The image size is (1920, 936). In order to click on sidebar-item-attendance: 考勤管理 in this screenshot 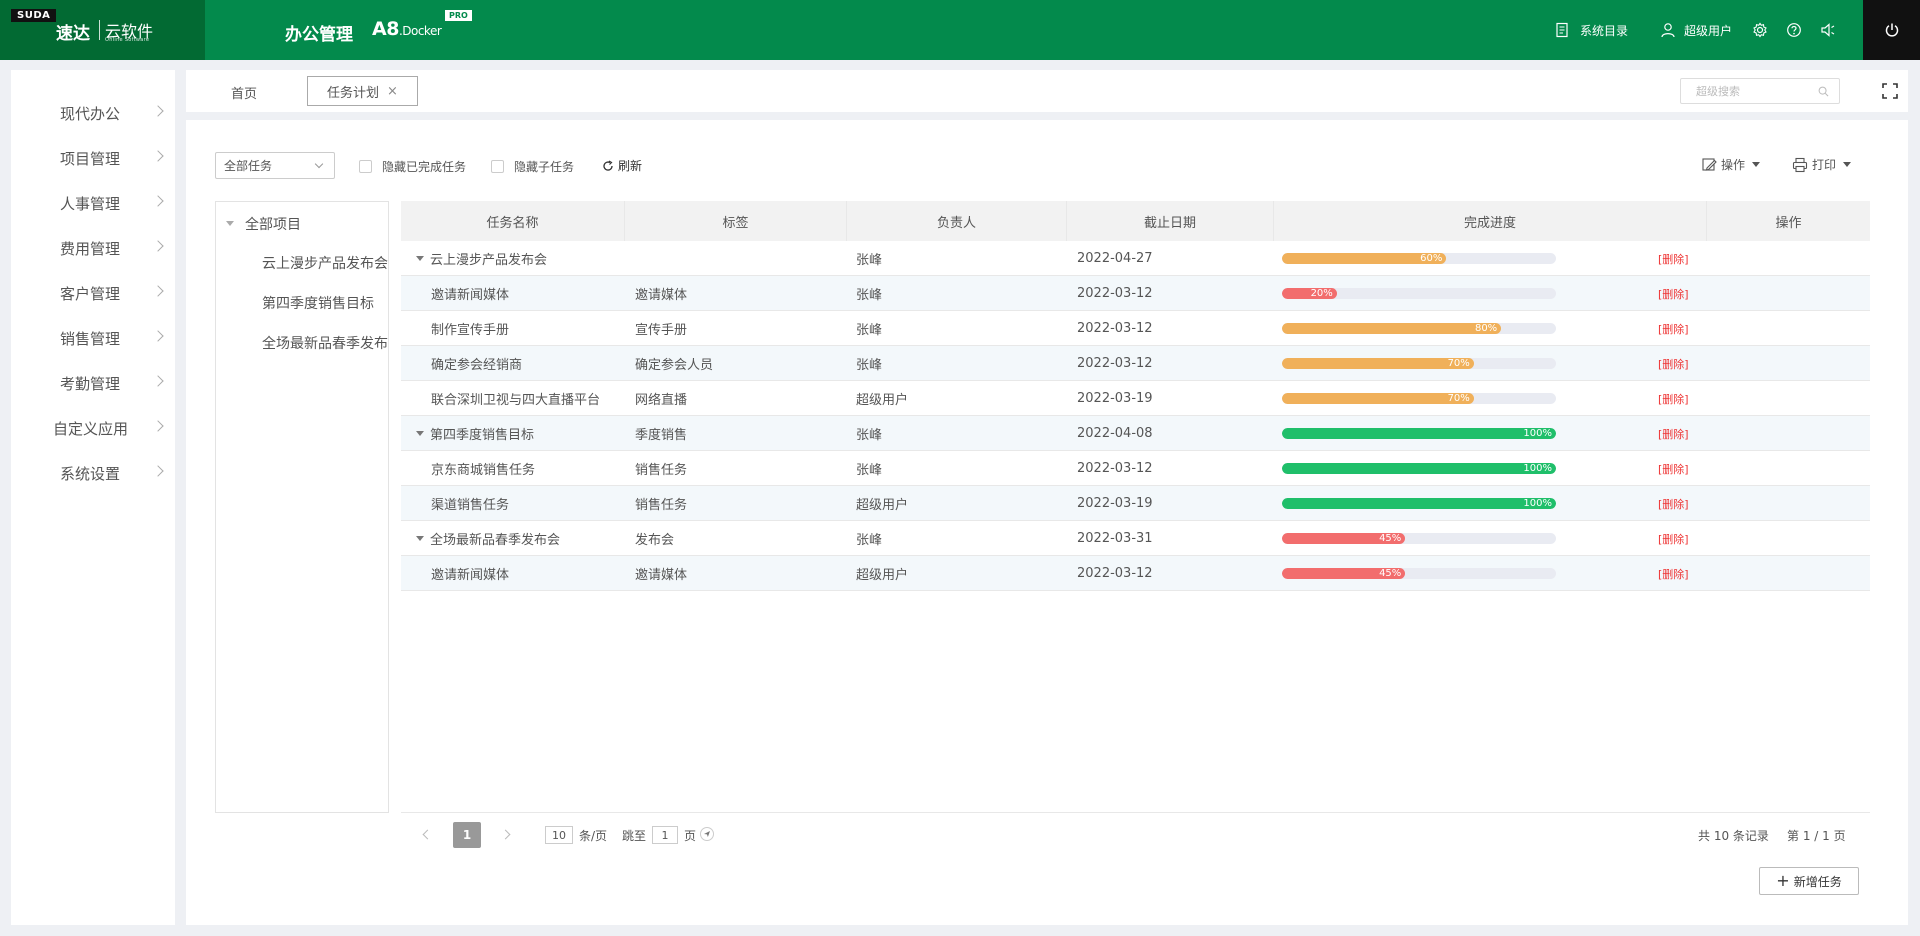, I will do `click(93, 383)`.